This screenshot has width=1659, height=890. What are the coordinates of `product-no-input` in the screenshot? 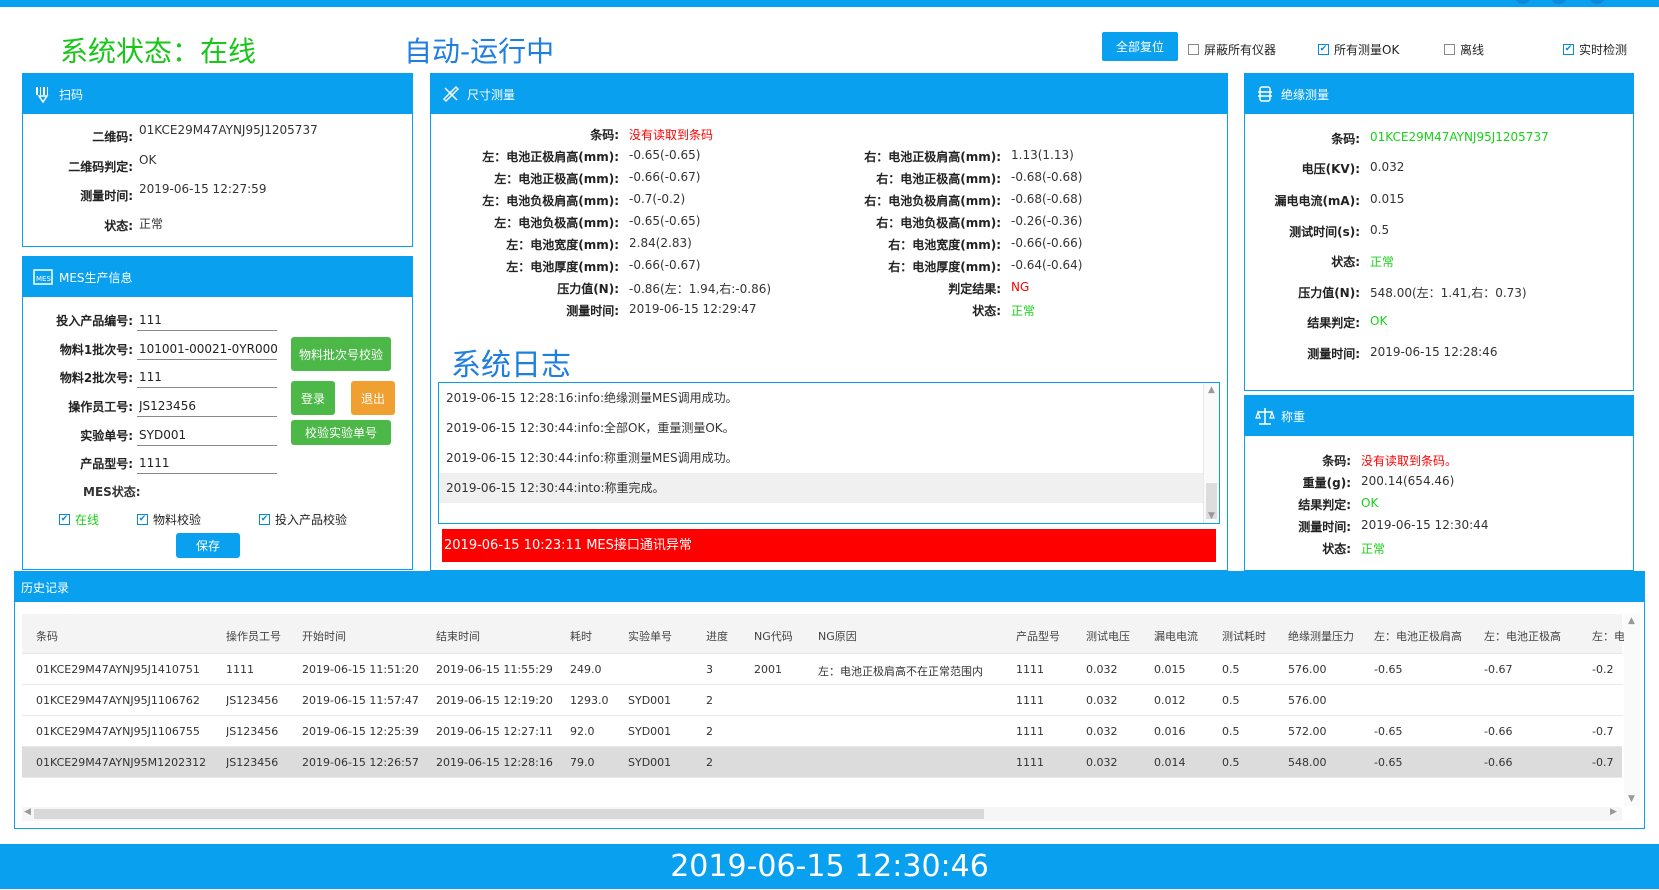 It's located at (207, 320).